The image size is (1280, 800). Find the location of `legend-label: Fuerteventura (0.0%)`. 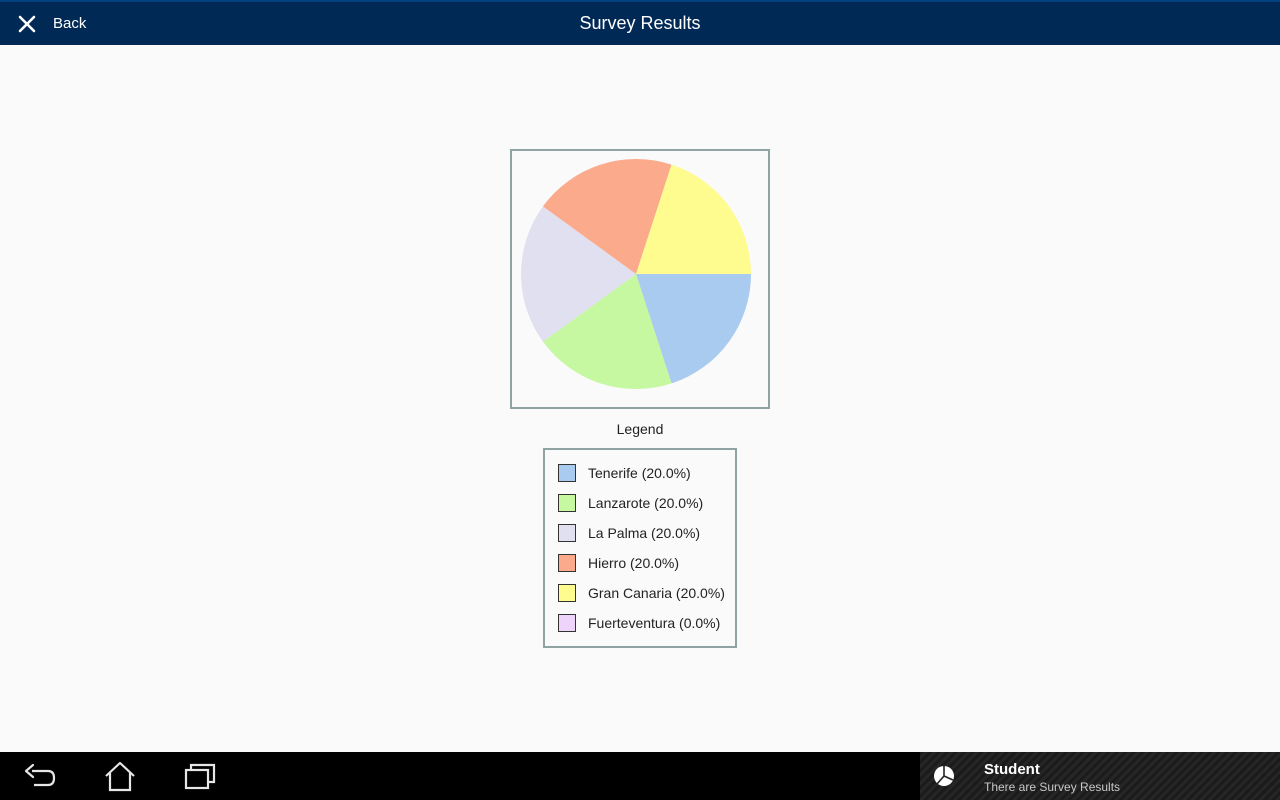

legend-label: Fuerteventura (0.0%) is located at coordinates (654, 623).